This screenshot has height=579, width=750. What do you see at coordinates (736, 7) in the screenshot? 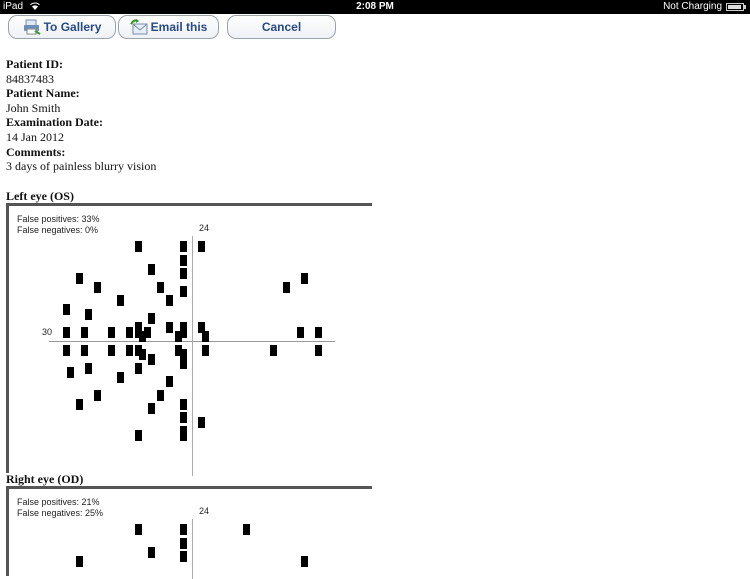
I see `battery-icon` at bounding box center [736, 7].